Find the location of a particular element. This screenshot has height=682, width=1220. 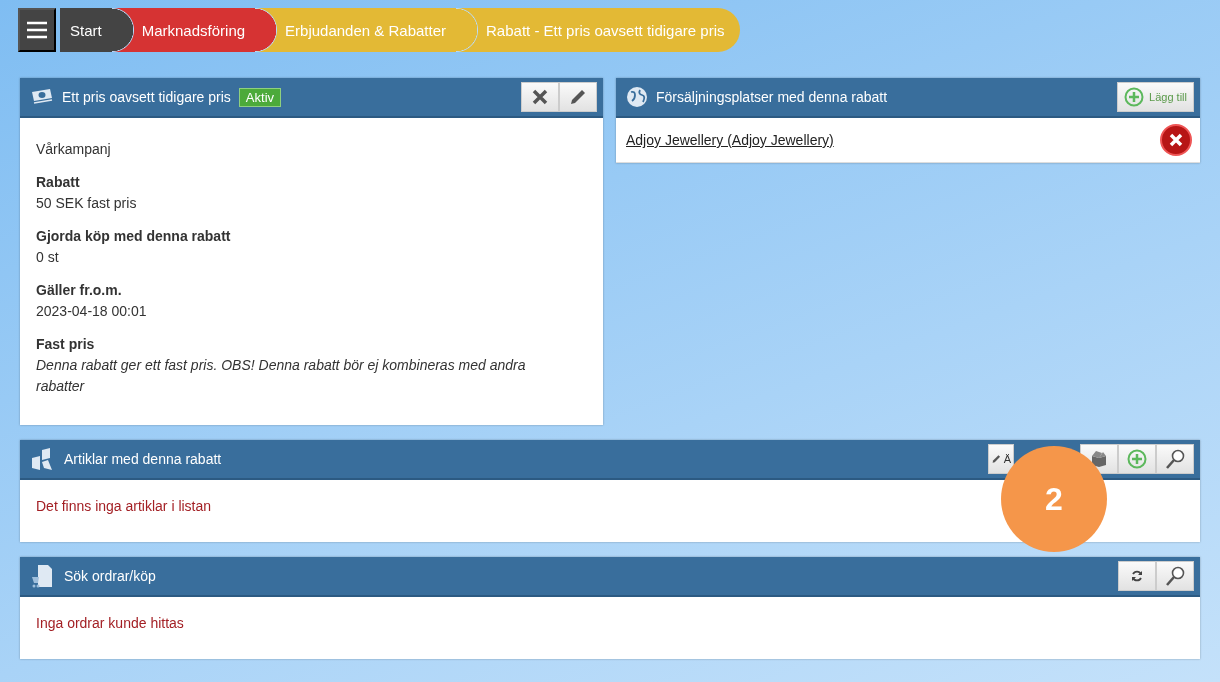

field-value: 2023-04-18 00:01 is located at coordinates (92, 311).